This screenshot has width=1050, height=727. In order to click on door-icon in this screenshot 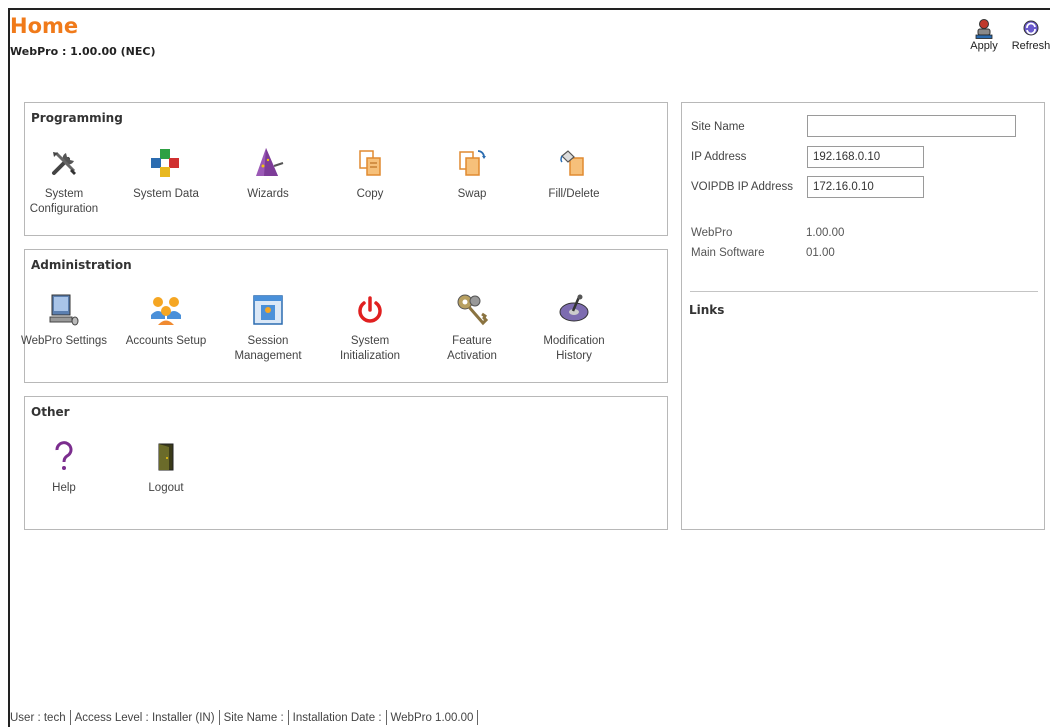, I will do `click(166, 457)`.